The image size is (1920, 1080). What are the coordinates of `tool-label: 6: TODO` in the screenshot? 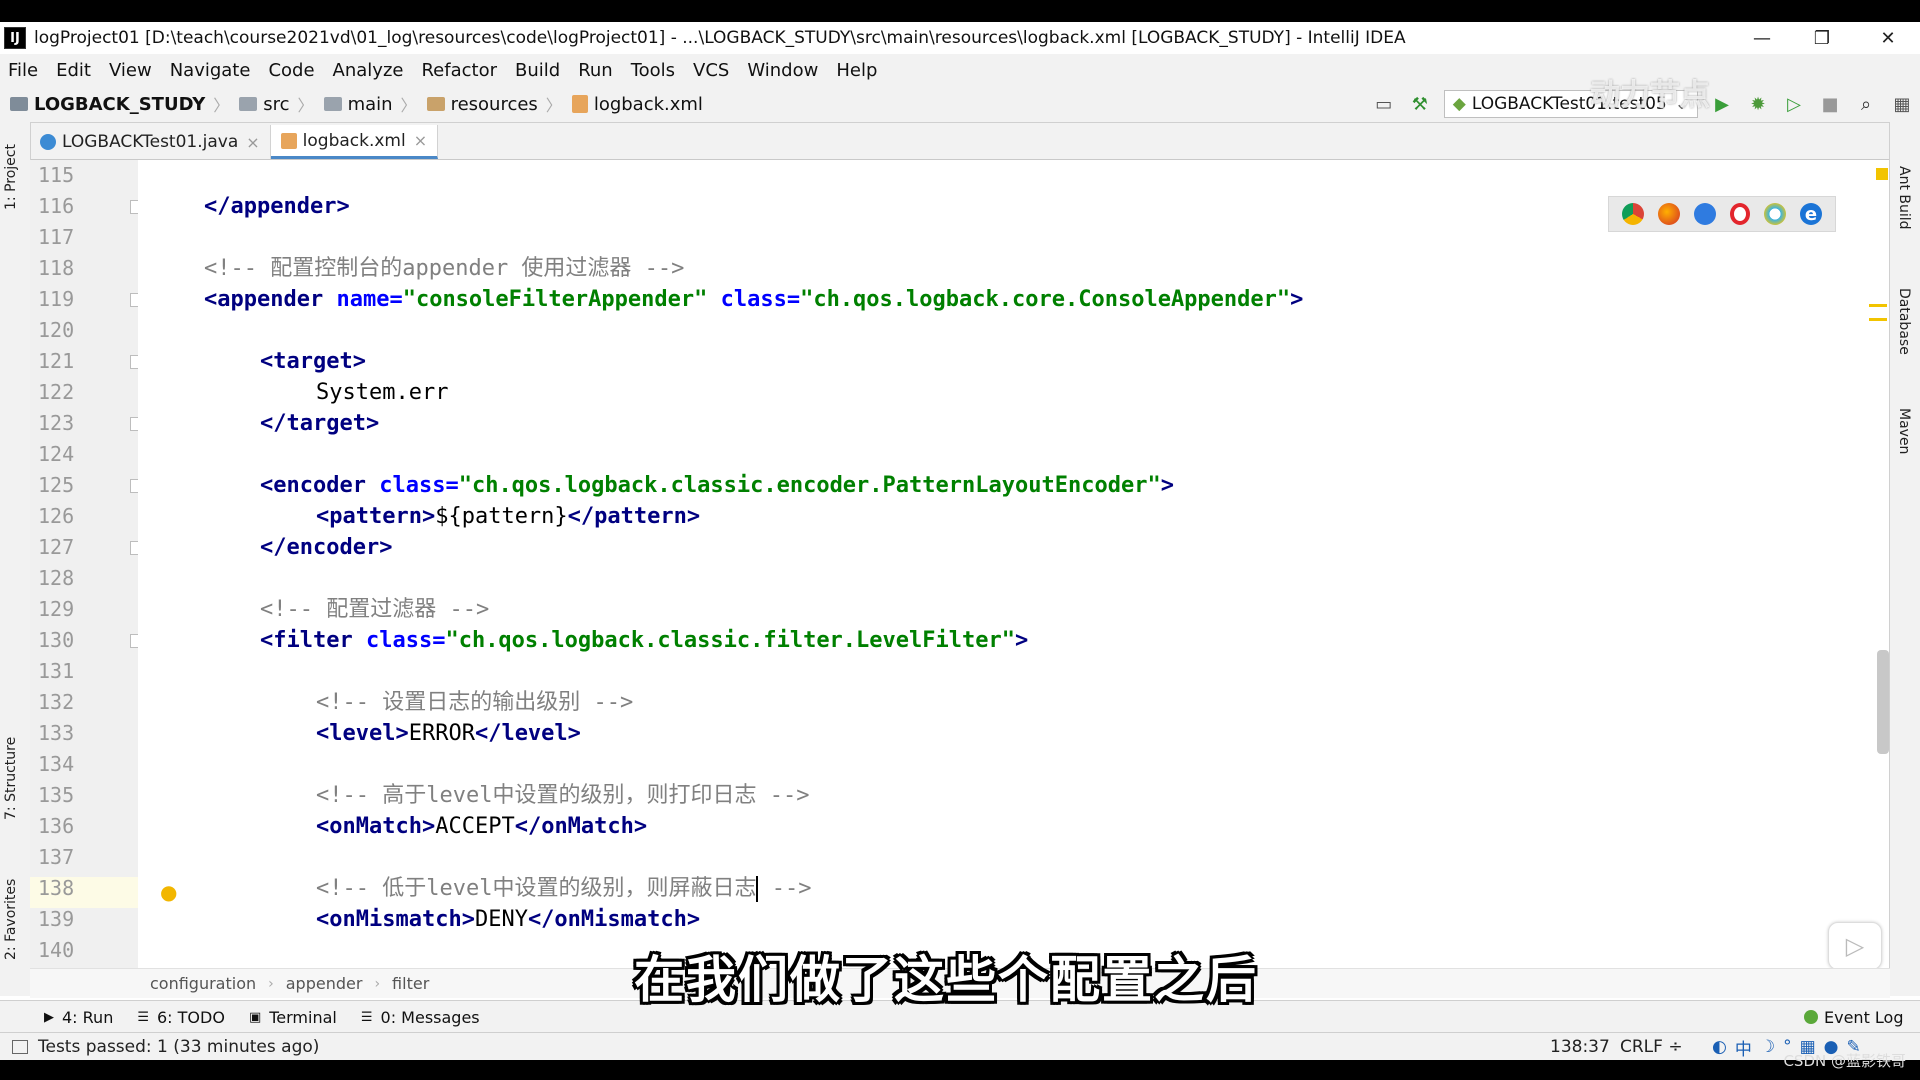 It's located at (191, 1017).